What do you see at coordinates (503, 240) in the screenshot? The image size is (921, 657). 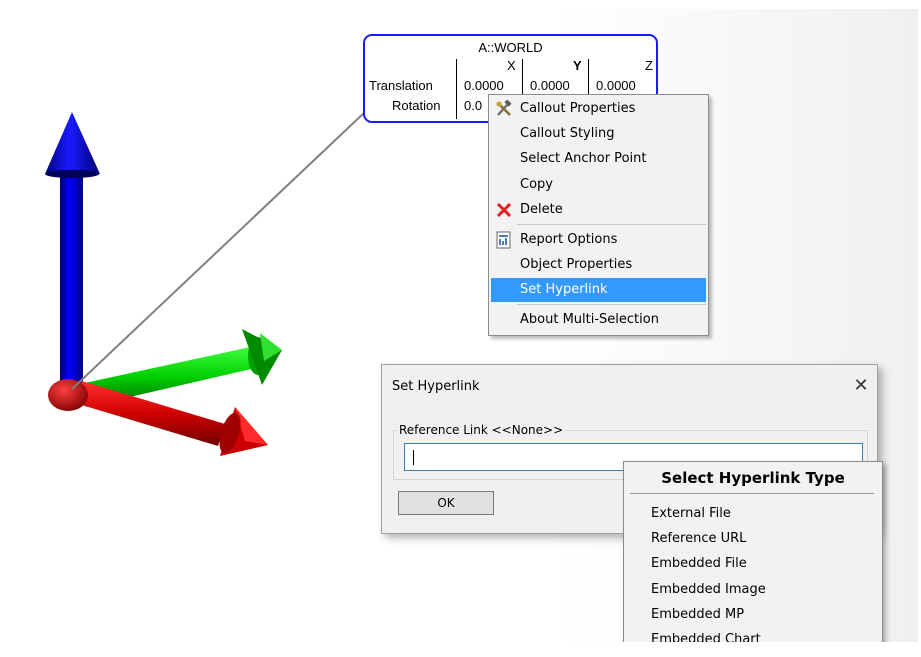 I see `report-icon` at bounding box center [503, 240].